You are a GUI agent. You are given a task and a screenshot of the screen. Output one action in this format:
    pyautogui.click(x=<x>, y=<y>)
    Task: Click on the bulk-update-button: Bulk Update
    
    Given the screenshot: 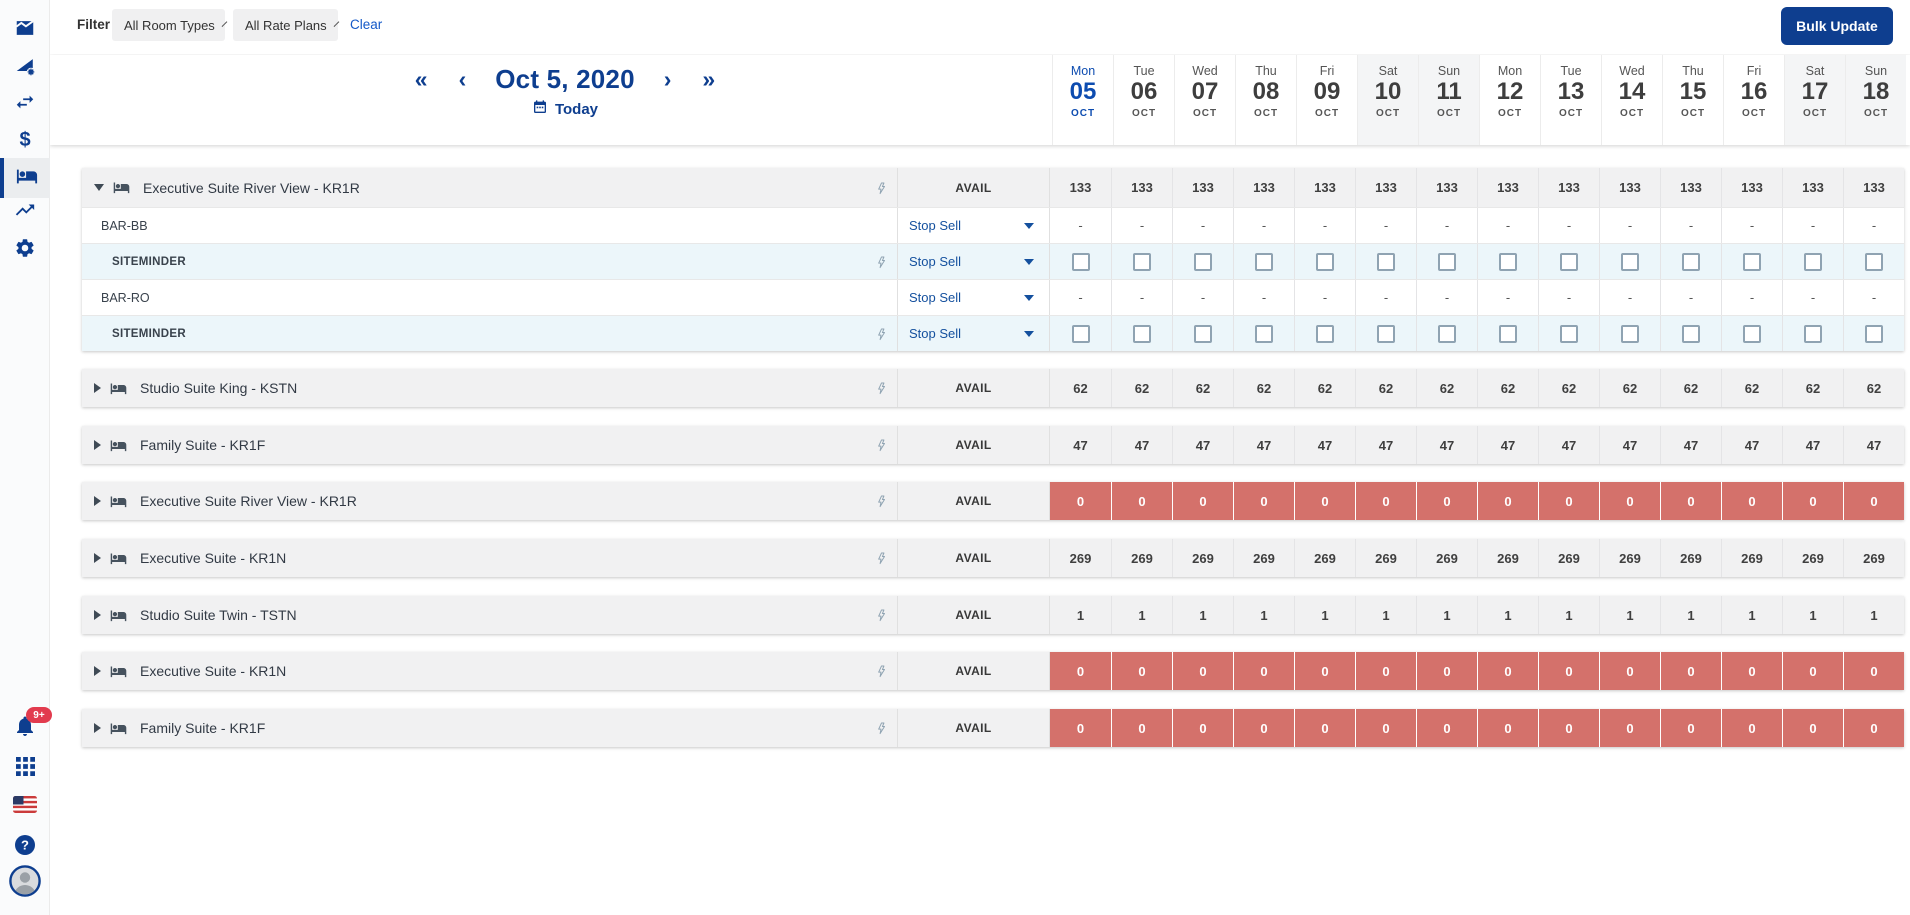 What is the action you would take?
    pyautogui.click(x=1837, y=26)
    